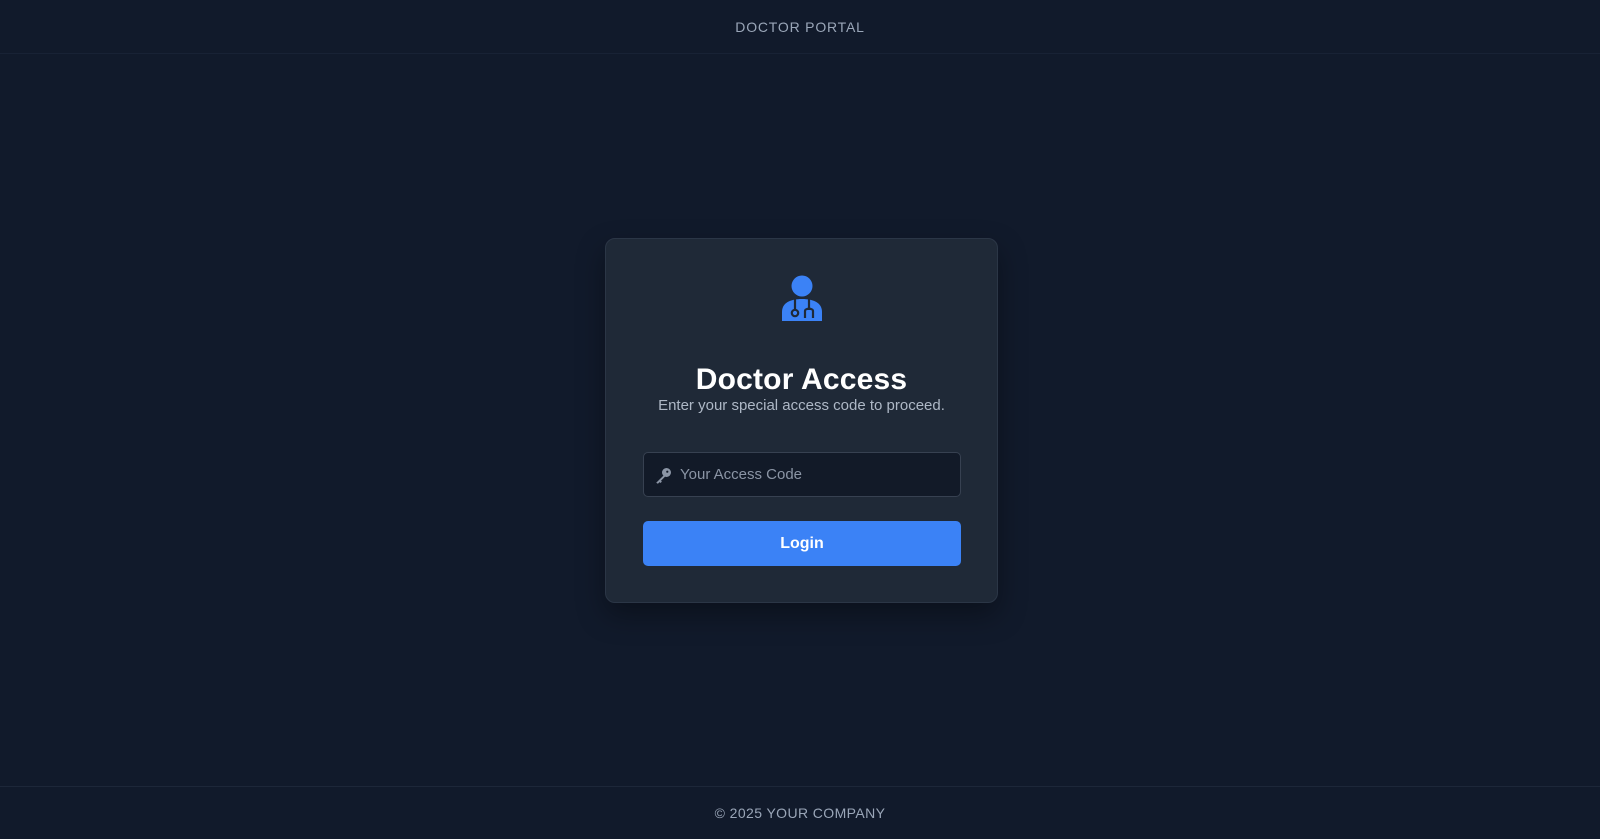 This screenshot has width=1600, height=839. Describe the element at coordinates (802, 298) in the screenshot. I see `doctor-icon` at that location.